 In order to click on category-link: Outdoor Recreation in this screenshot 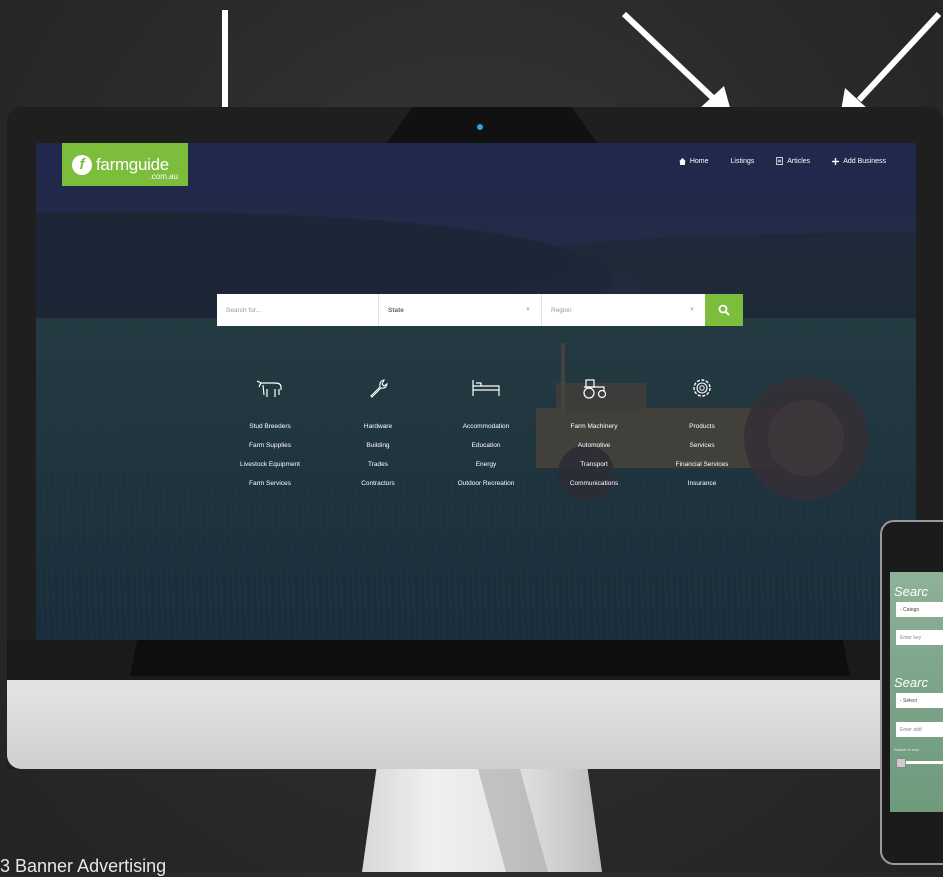, I will do `click(486, 483)`.